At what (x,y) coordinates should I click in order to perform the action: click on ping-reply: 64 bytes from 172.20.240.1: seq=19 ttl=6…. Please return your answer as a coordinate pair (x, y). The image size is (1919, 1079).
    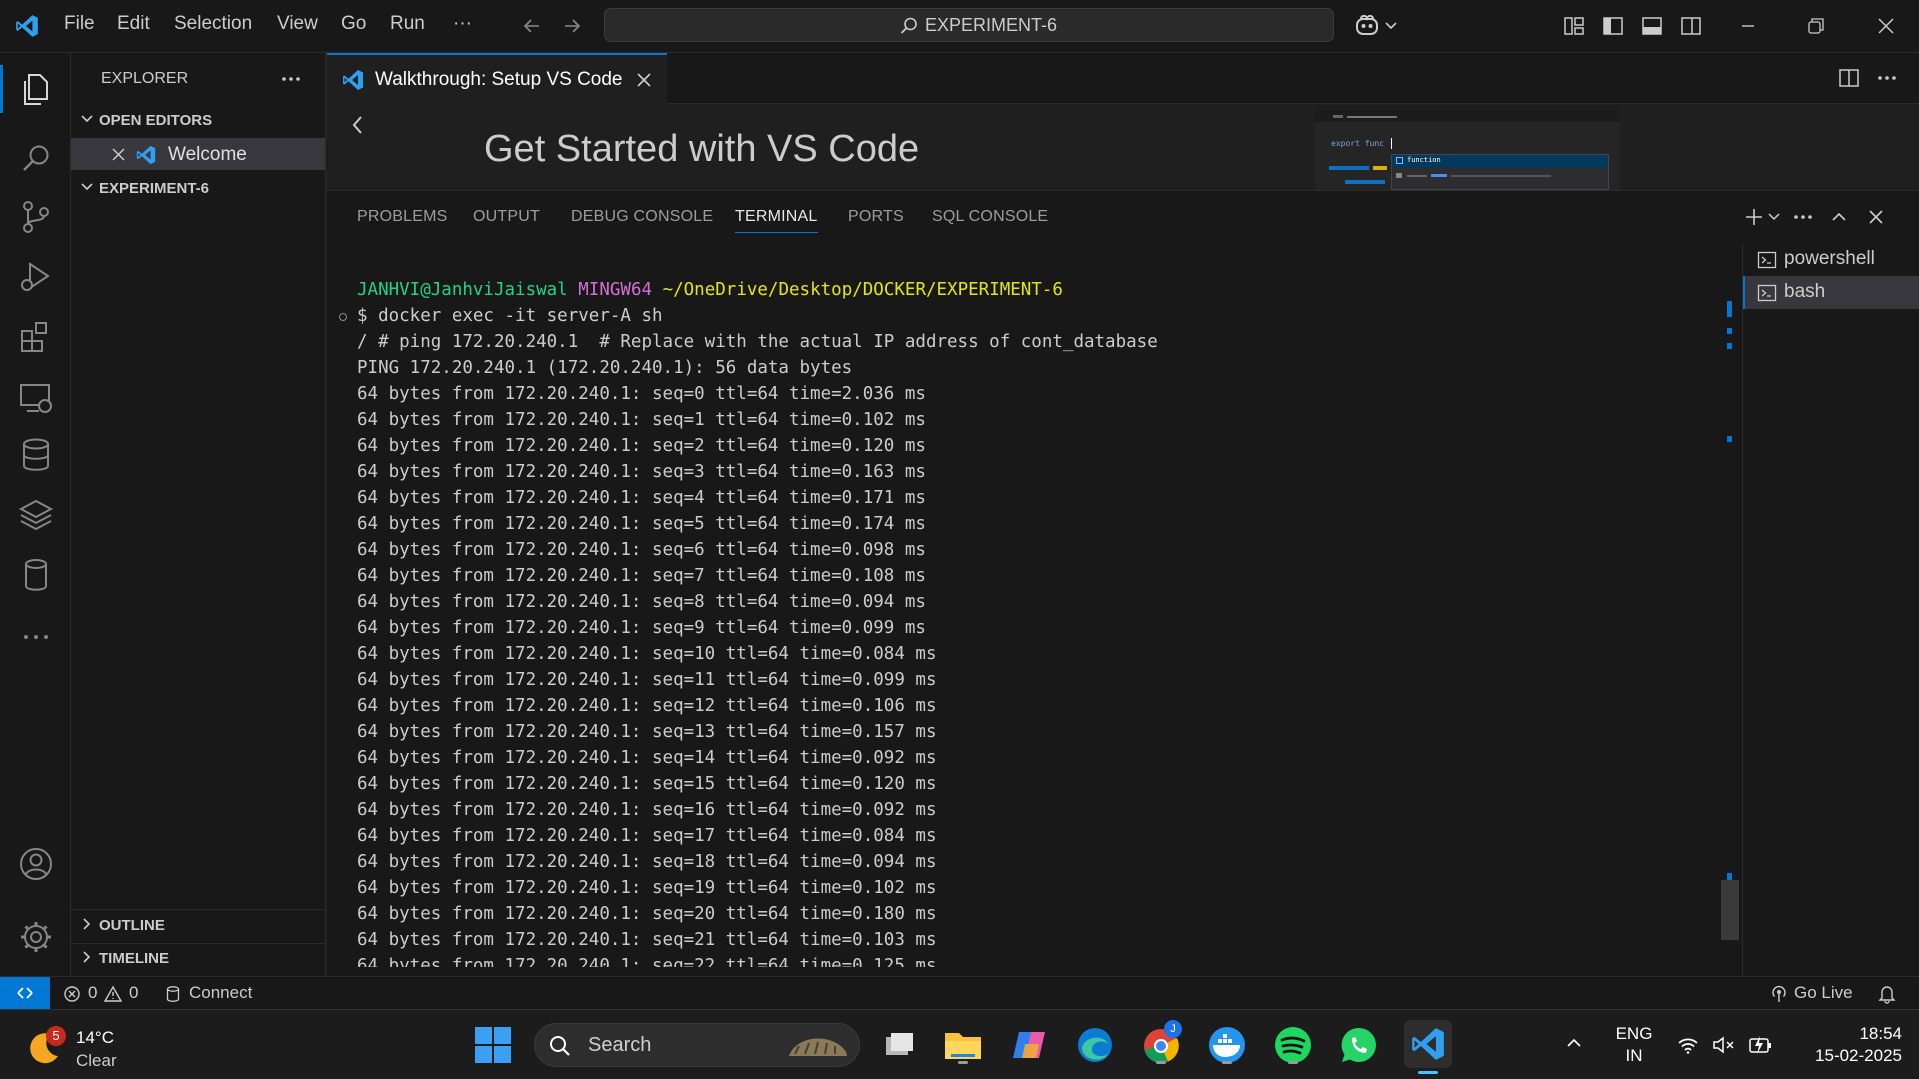
    Looking at the image, I should click on (647, 888).